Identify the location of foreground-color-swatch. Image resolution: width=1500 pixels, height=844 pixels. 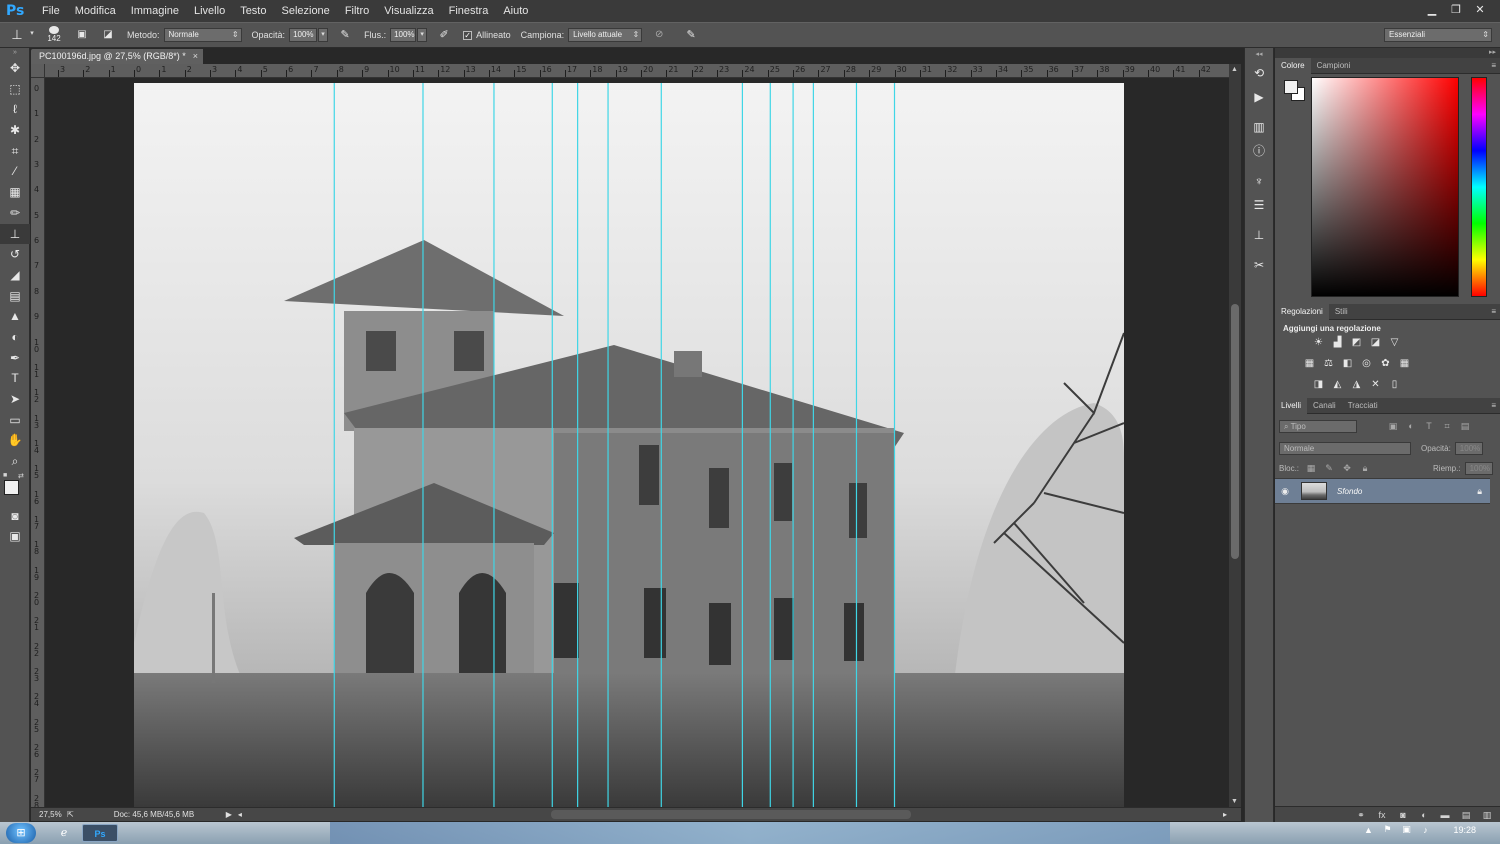
(11, 487).